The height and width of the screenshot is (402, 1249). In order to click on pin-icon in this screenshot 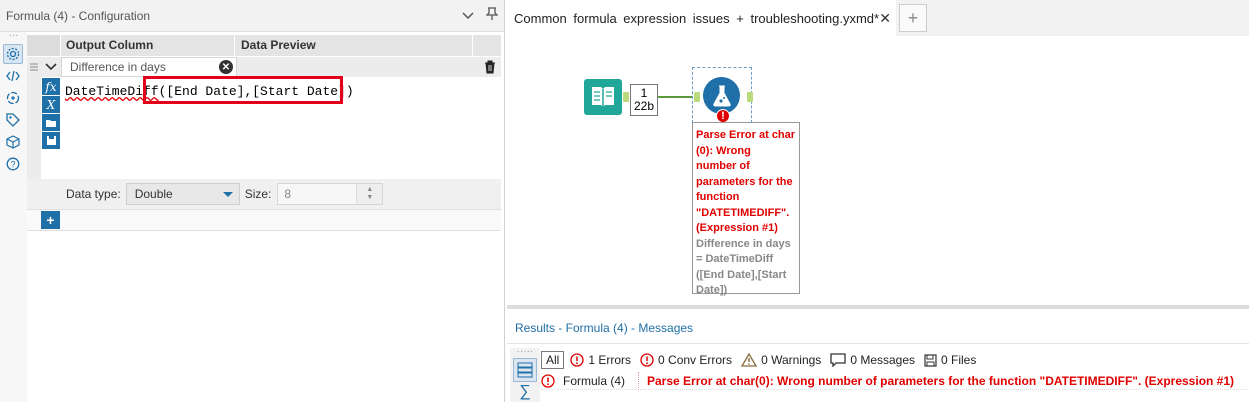, I will do `click(492, 15)`.